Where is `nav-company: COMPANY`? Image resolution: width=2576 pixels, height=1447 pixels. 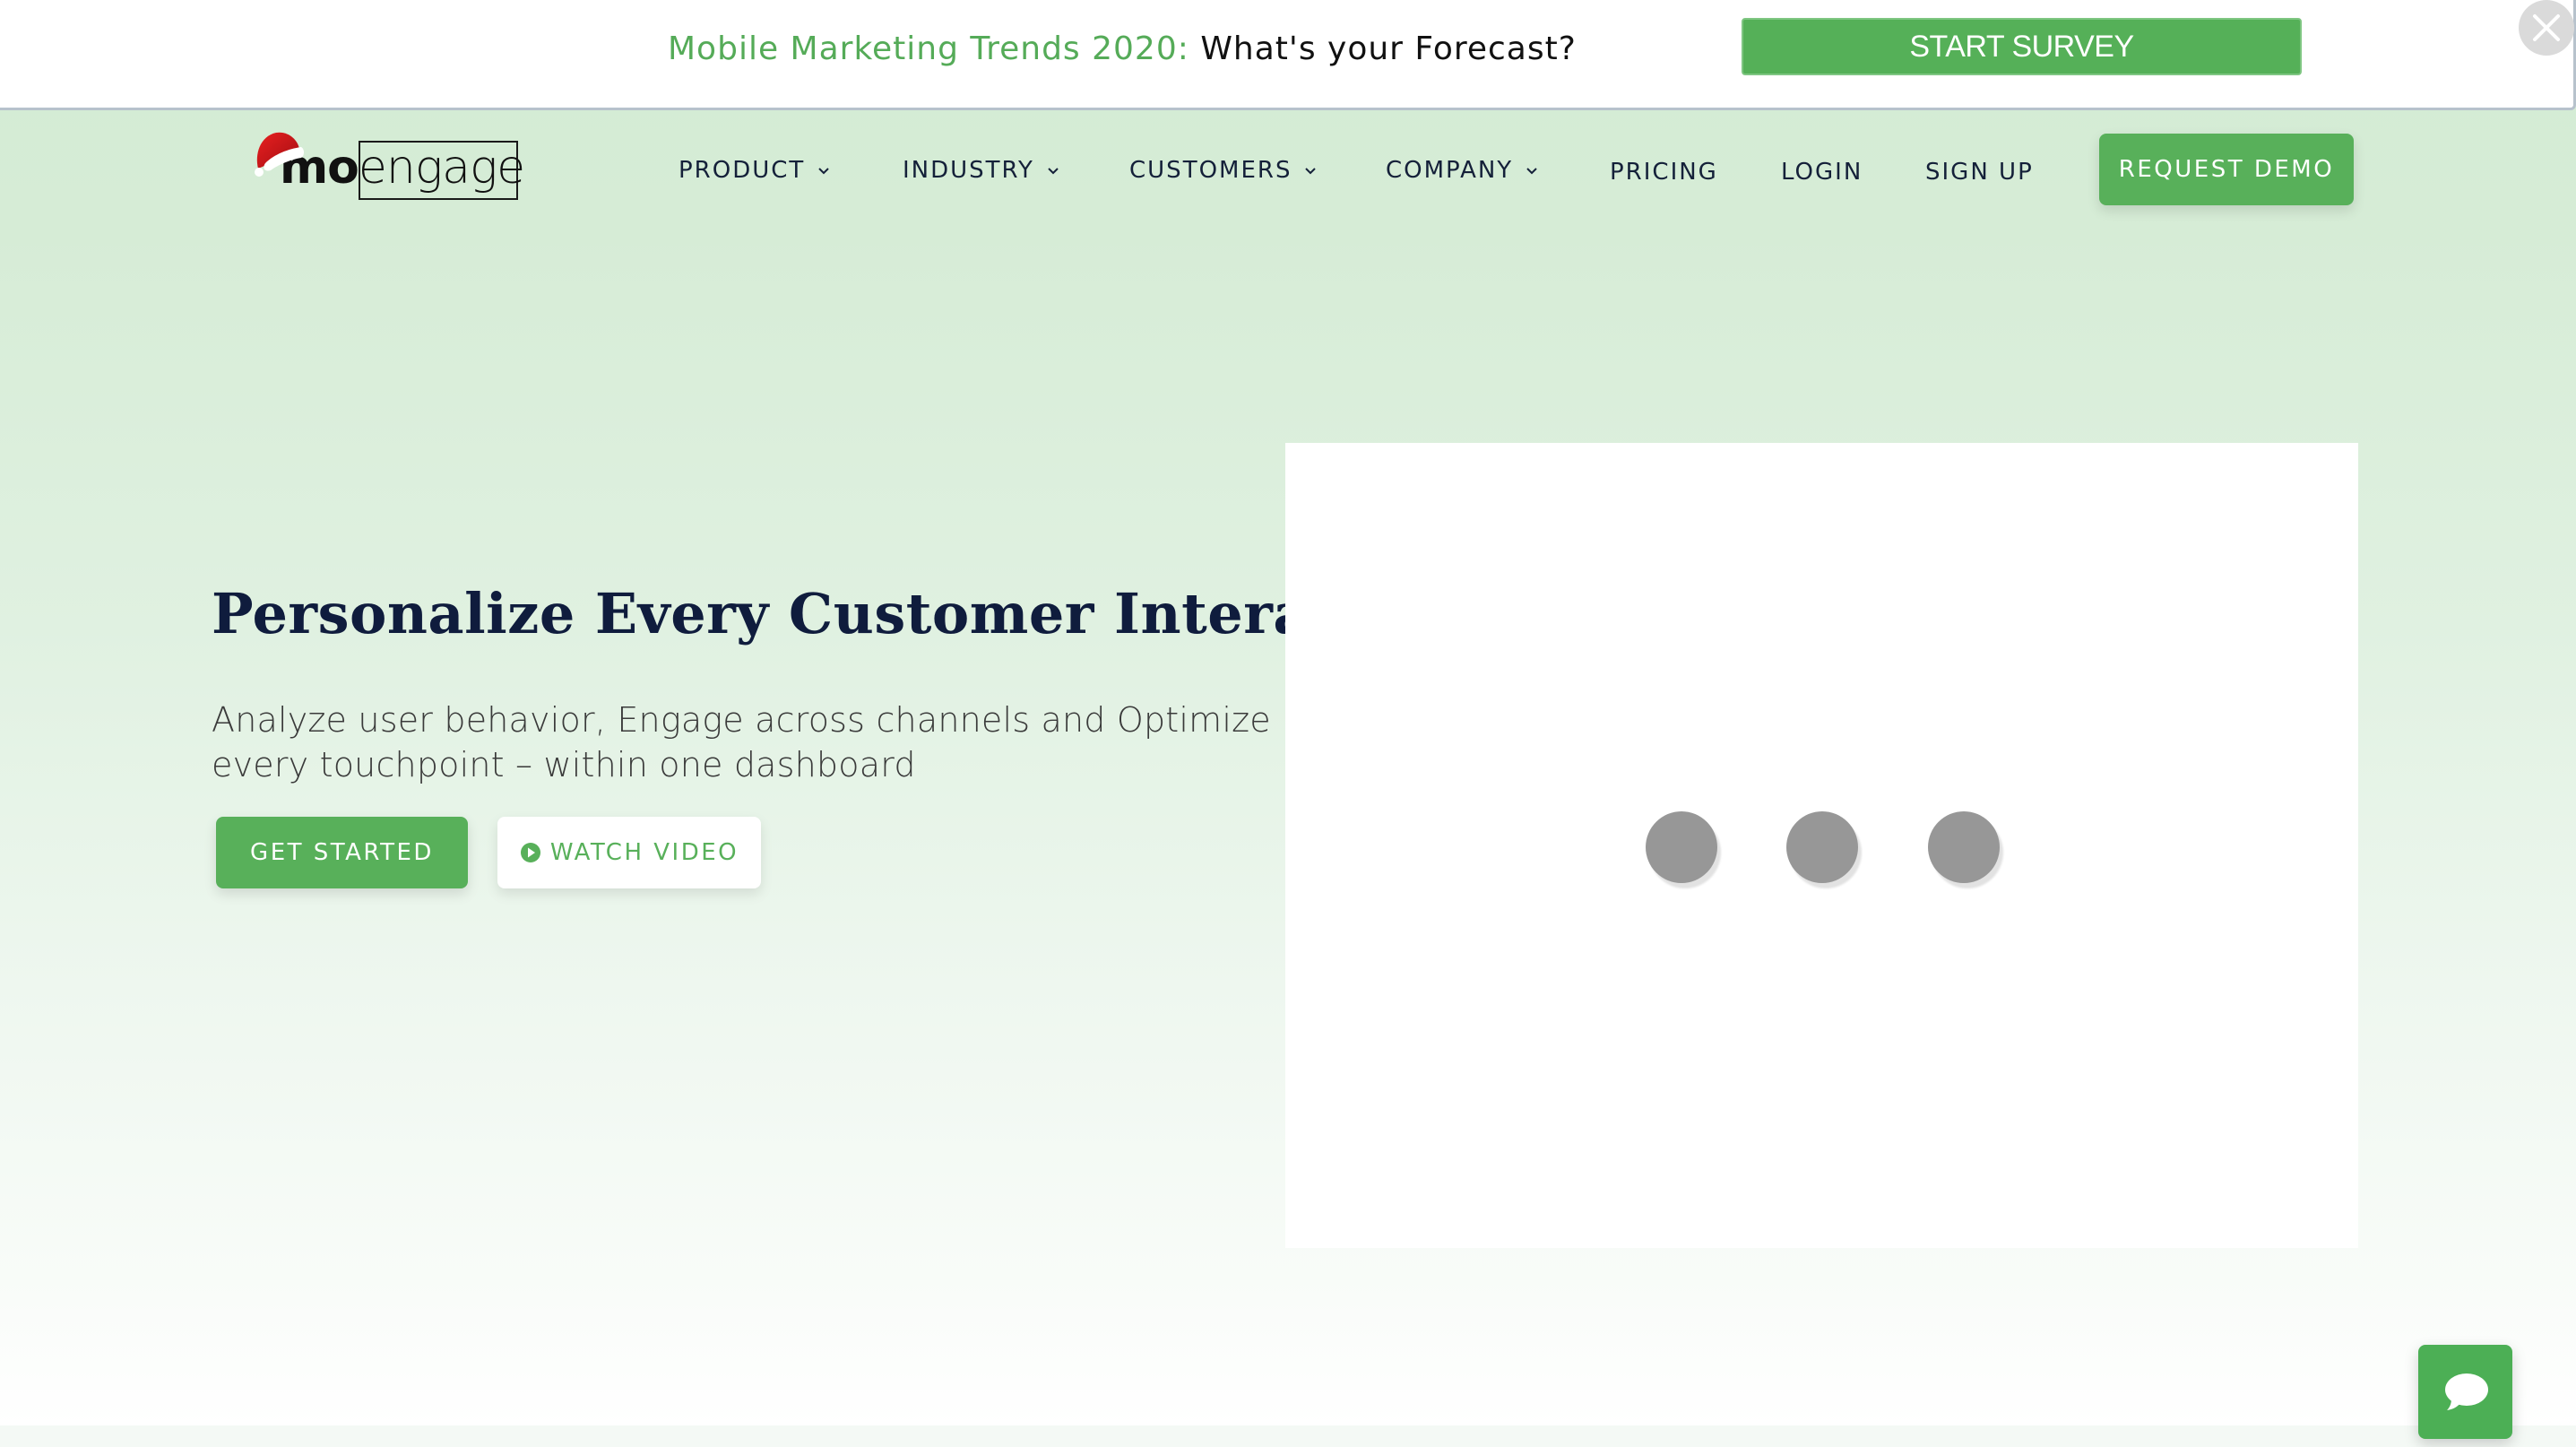
nav-company: COMPANY is located at coordinates (1462, 170).